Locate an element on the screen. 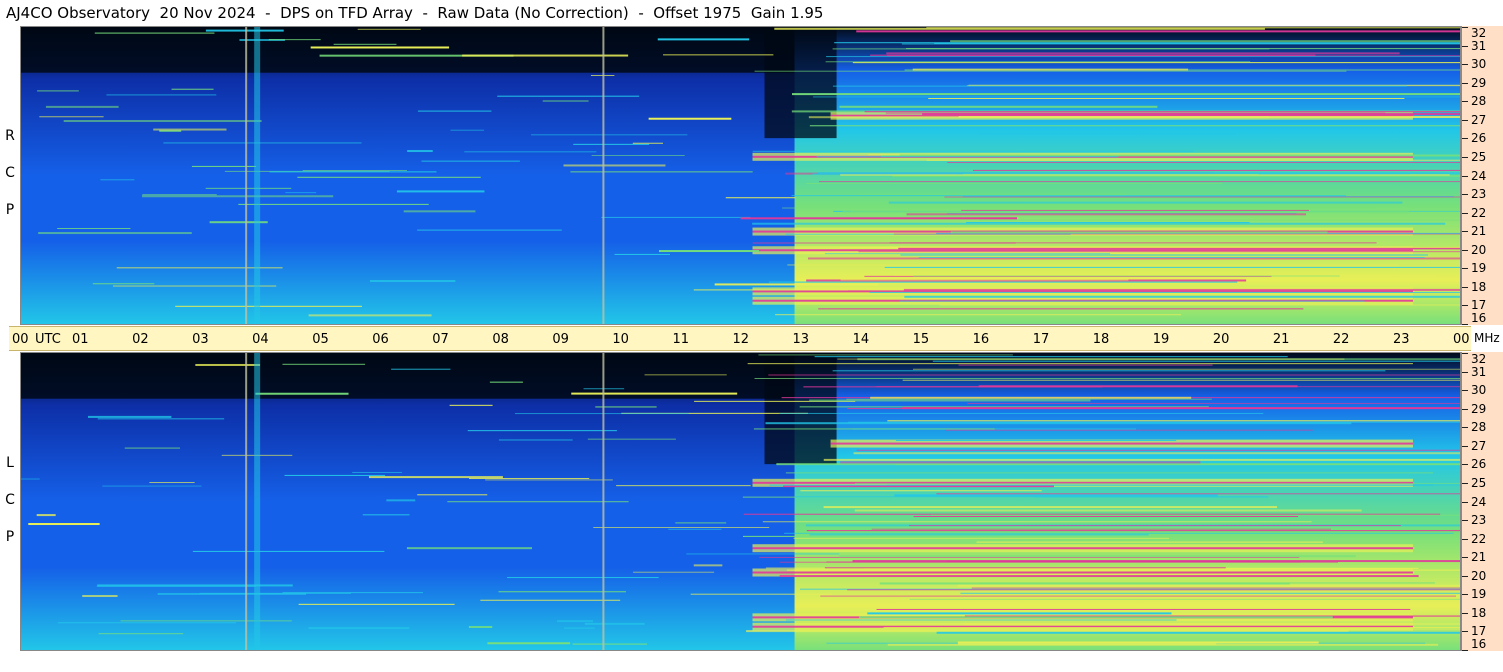 The height and width of the screenshot is (672, 1503). frequency-tick-label: 25 is located at coordinates (1479, 156).